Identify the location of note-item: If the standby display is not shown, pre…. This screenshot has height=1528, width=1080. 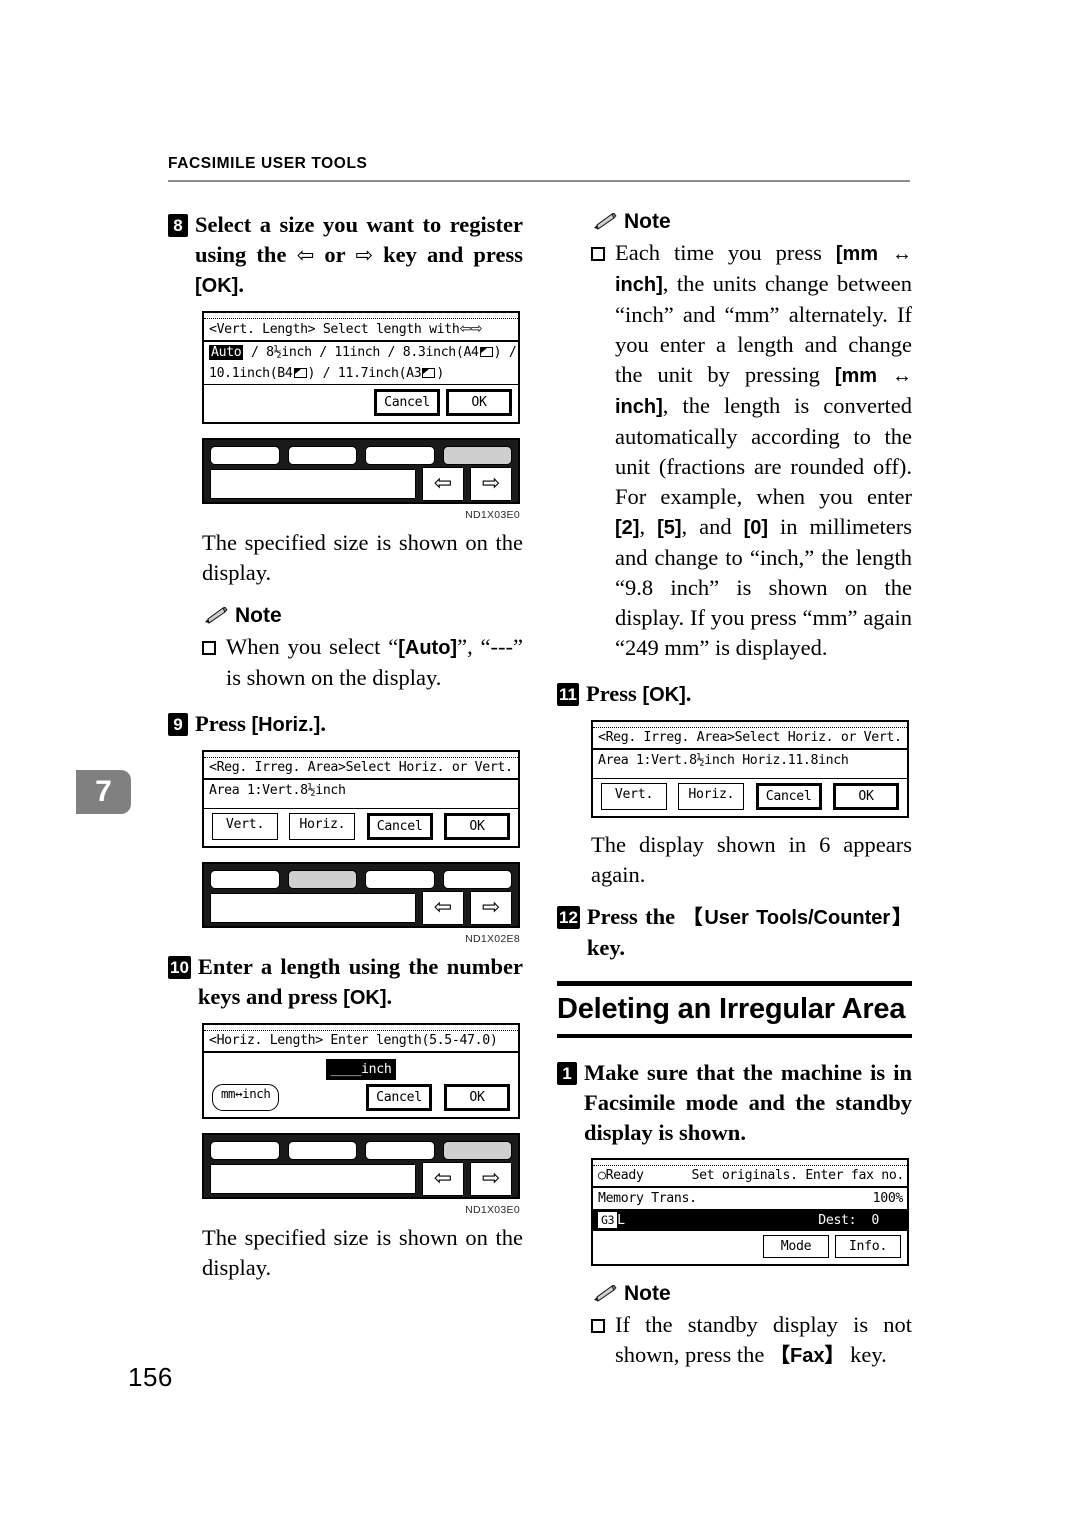
(751, 1340).